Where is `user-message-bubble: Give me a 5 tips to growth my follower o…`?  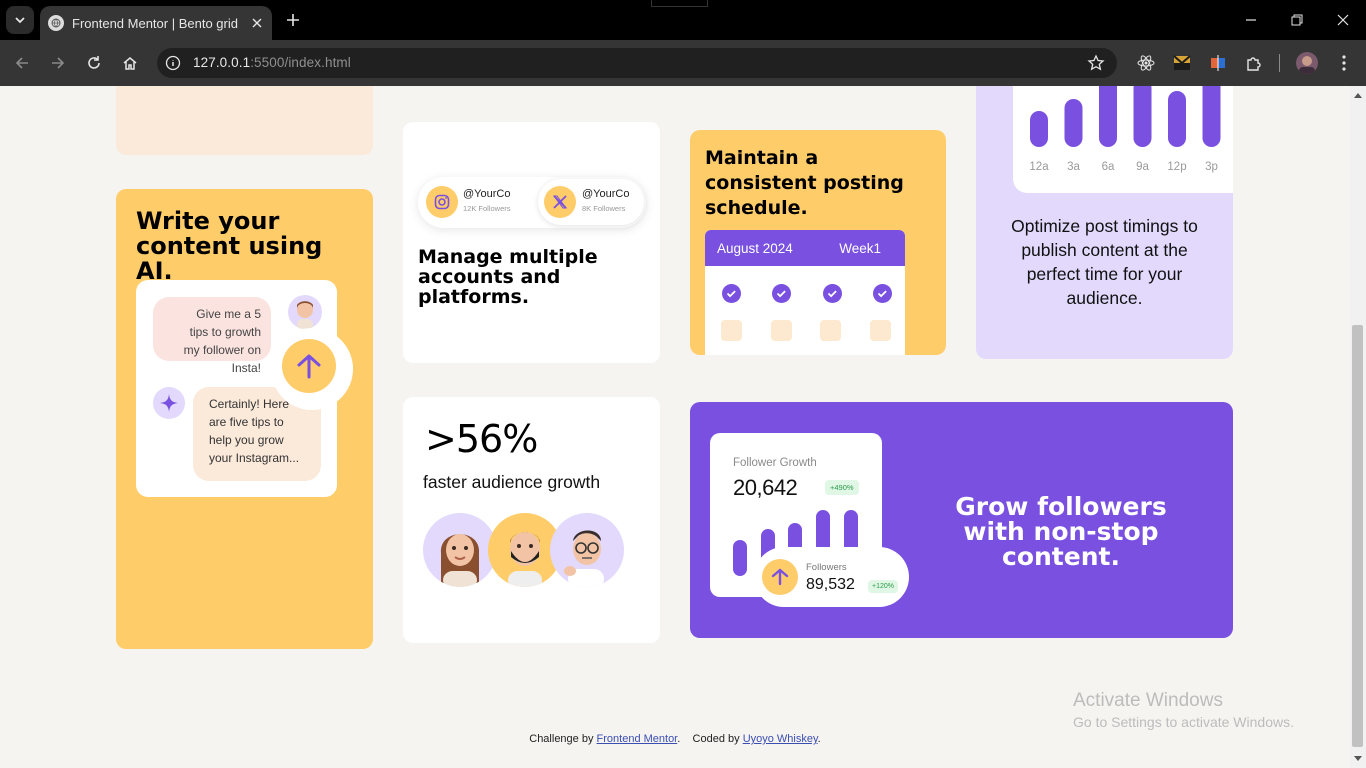 user-message-bubble: Give me a 5 tips to growth my follower o… is located at coordinates (212, 336).